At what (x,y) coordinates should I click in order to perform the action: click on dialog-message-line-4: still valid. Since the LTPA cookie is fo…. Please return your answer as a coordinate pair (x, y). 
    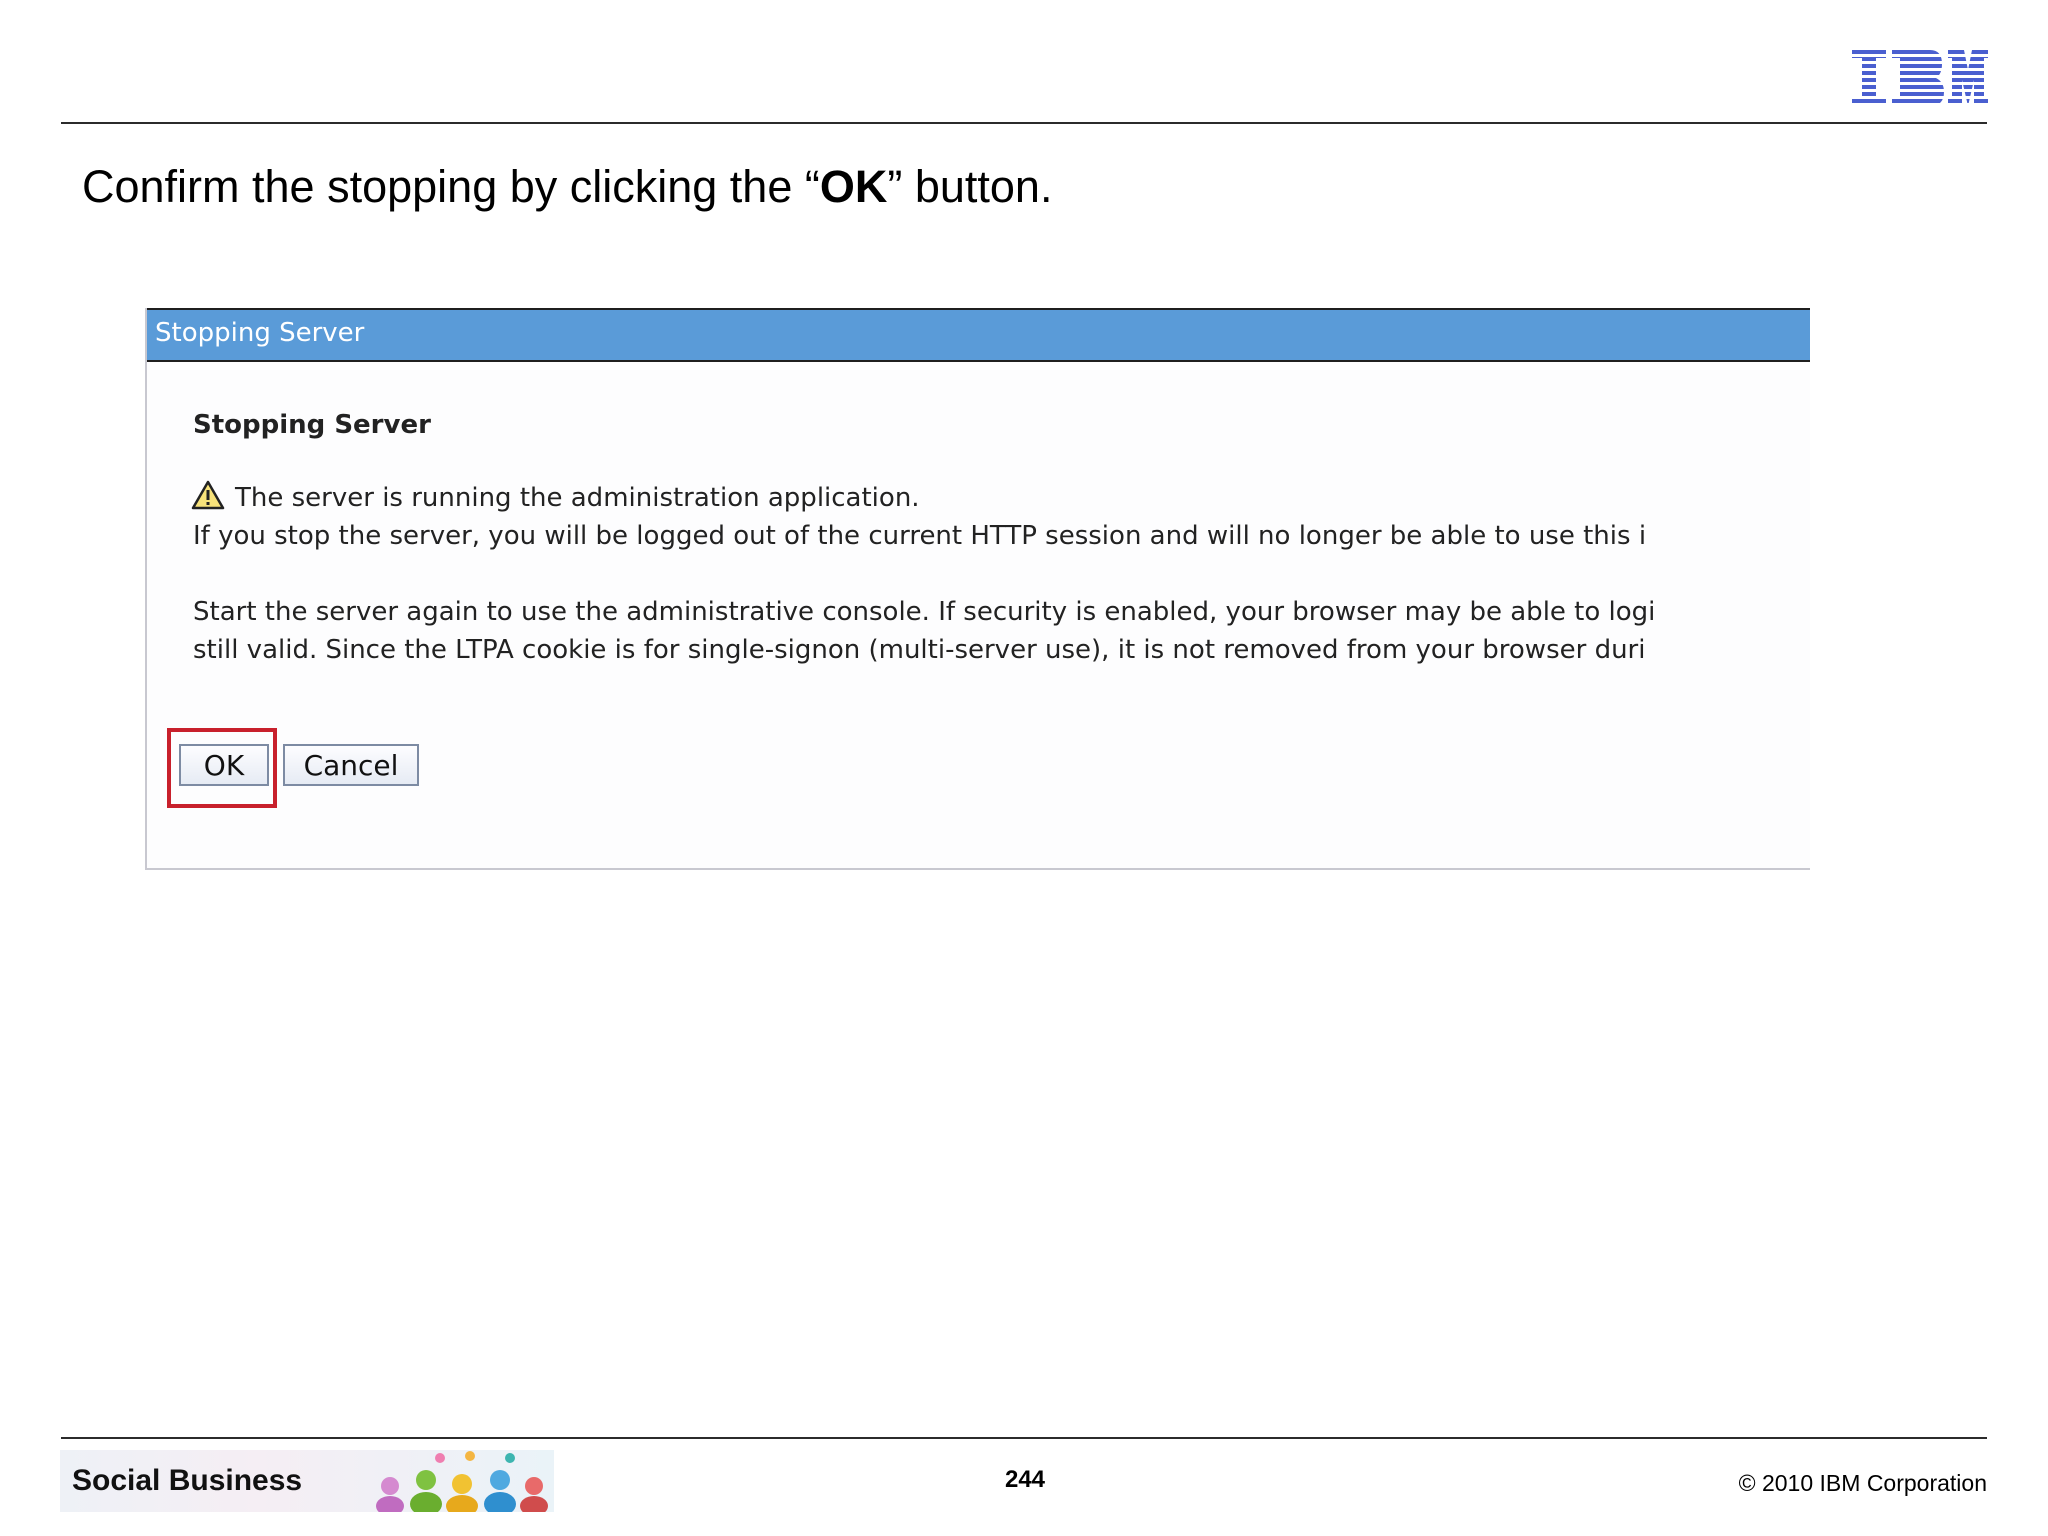
    Looking at the image, I should click on (919, 650).